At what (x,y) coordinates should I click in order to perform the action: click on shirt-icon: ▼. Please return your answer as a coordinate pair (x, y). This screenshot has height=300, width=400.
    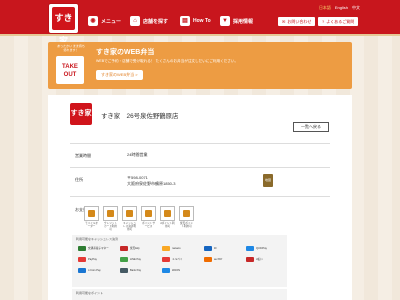
    Looking at the image, I should click on (225, 21).